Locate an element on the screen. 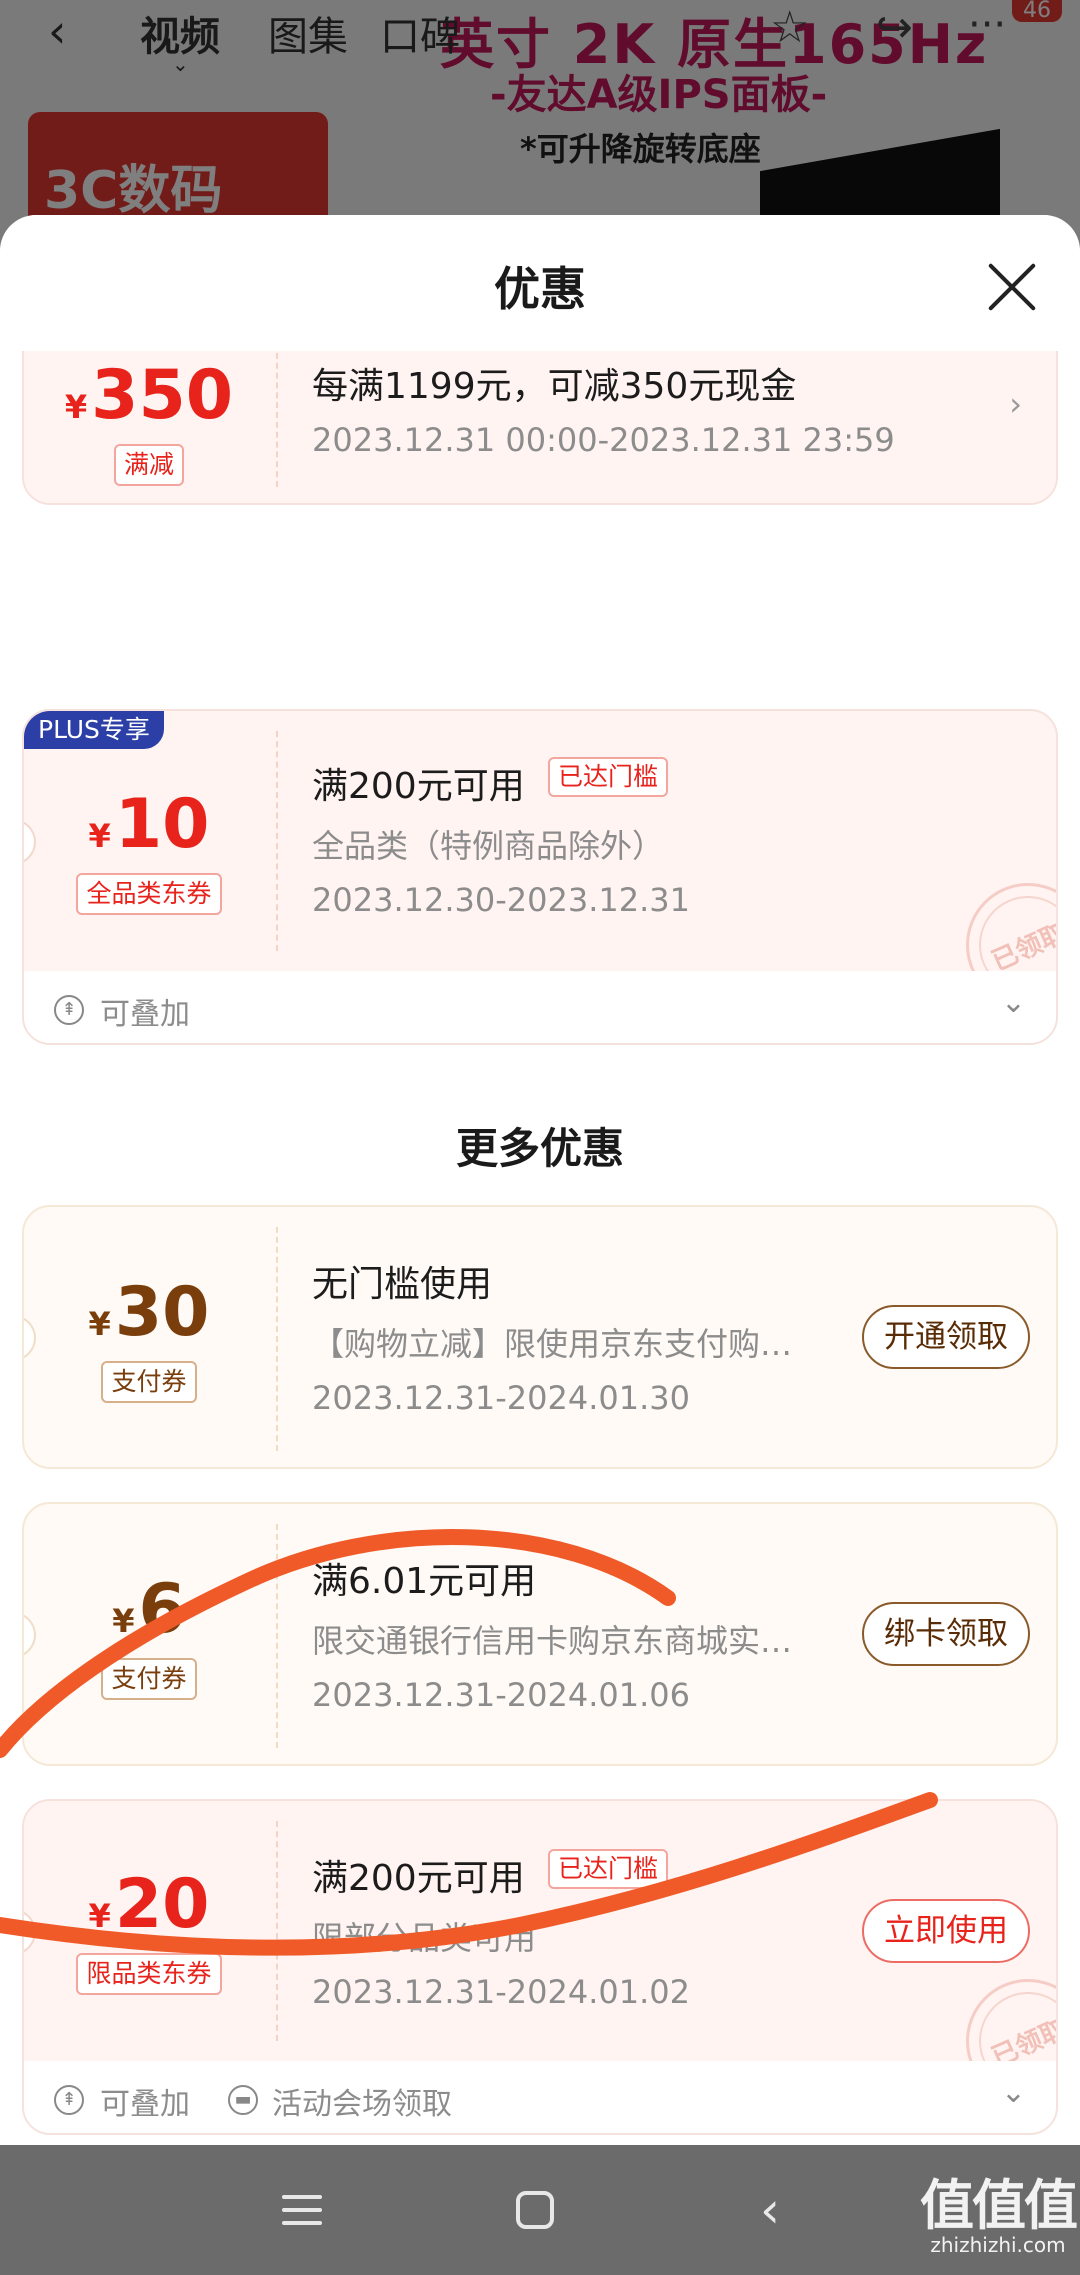 This screenshot has height=2275, width=1080. coupon-validity: 2023.12.31-2024.01.02 is located at coordinates (501, 1992).